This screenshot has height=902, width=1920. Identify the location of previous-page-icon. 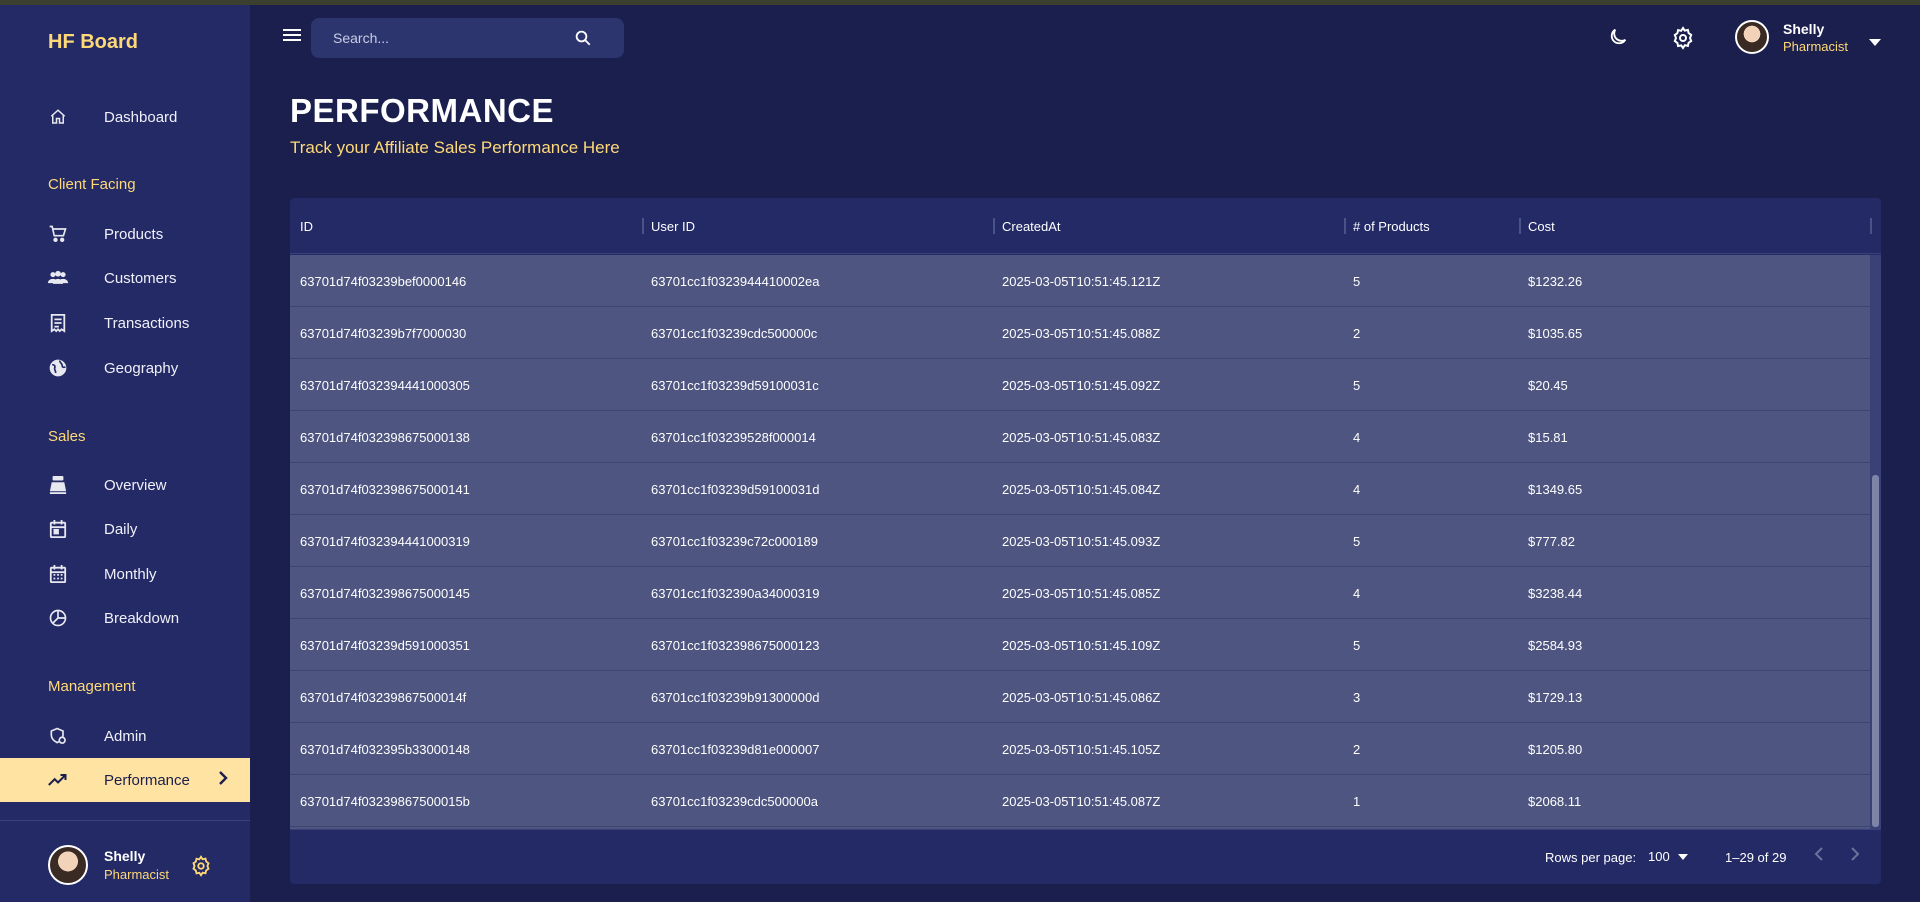
(1819, 856).